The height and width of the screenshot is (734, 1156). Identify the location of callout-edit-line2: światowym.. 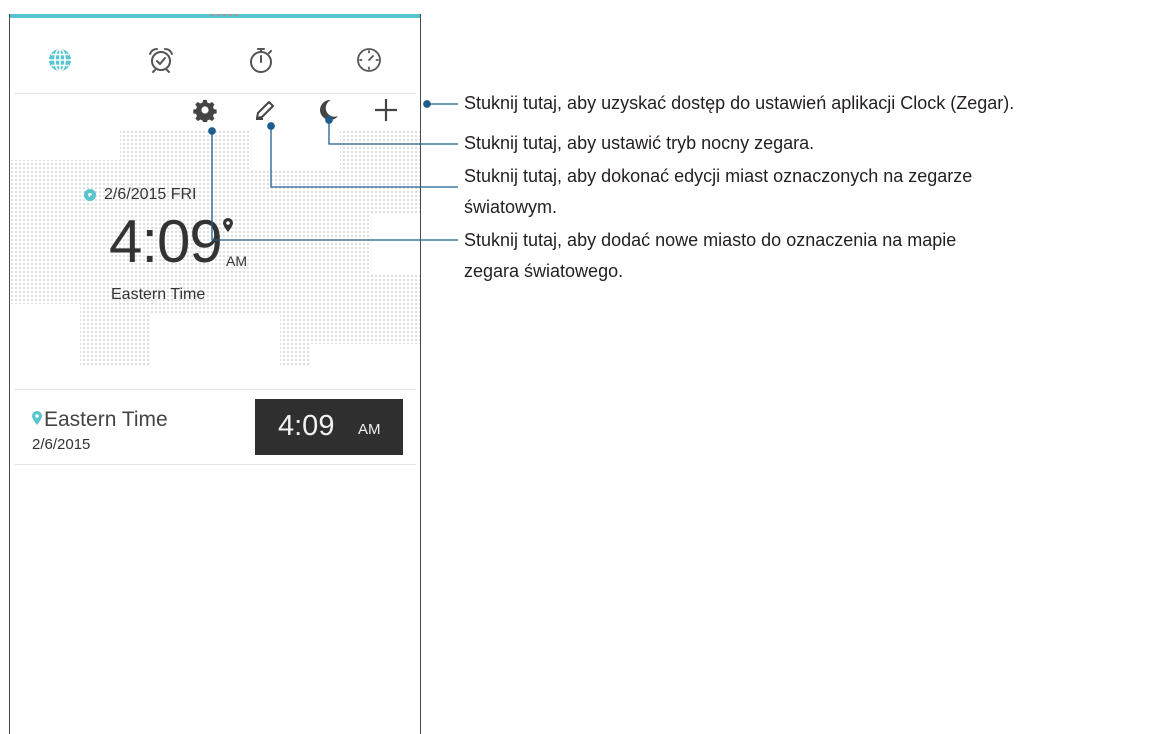
(511, 207).